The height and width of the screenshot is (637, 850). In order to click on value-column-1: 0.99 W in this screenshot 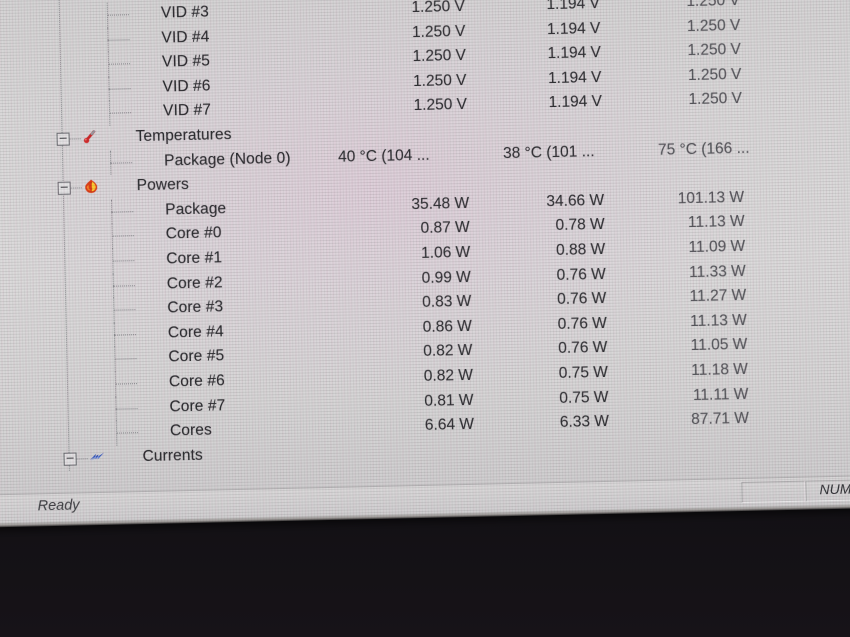, I will do `click(446, 277)`.